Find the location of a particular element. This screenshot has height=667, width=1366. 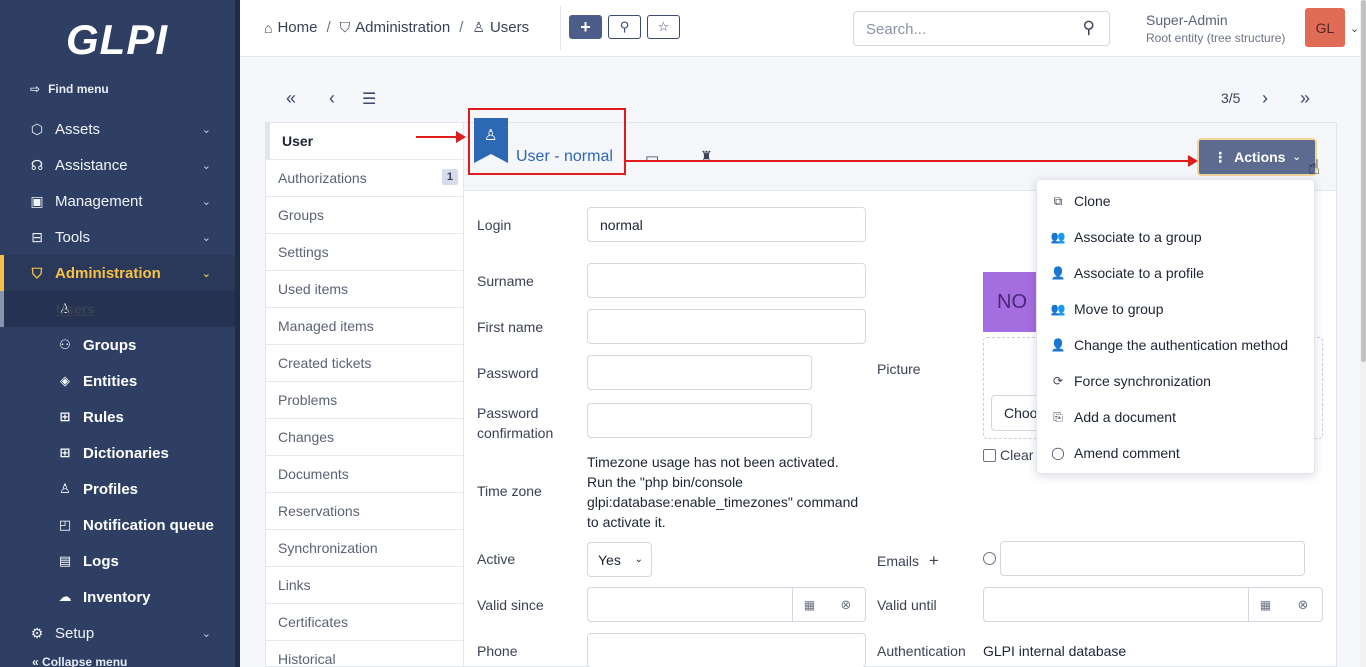

sidebar-subitem-inventory: ☁ Inventory is located at coordinates (117, 597).